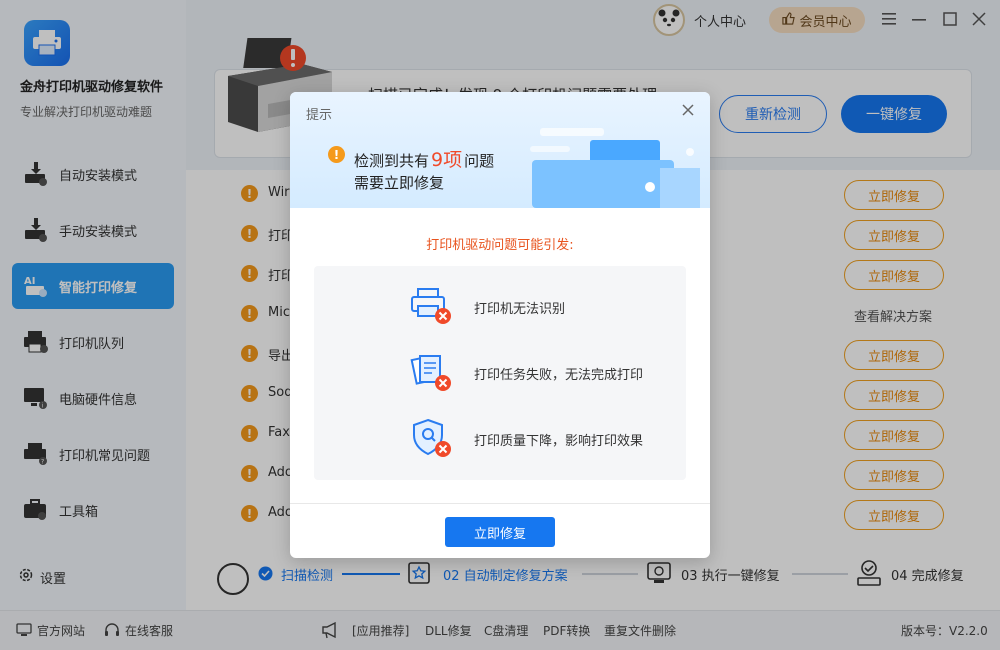 This screenshot has width=1000, height=650. What do you see at coordinates (559, 375) in the screenshot?
I see `consequence-text: 打印任务失败，无法完成打印` at bounding box center [559, 375].